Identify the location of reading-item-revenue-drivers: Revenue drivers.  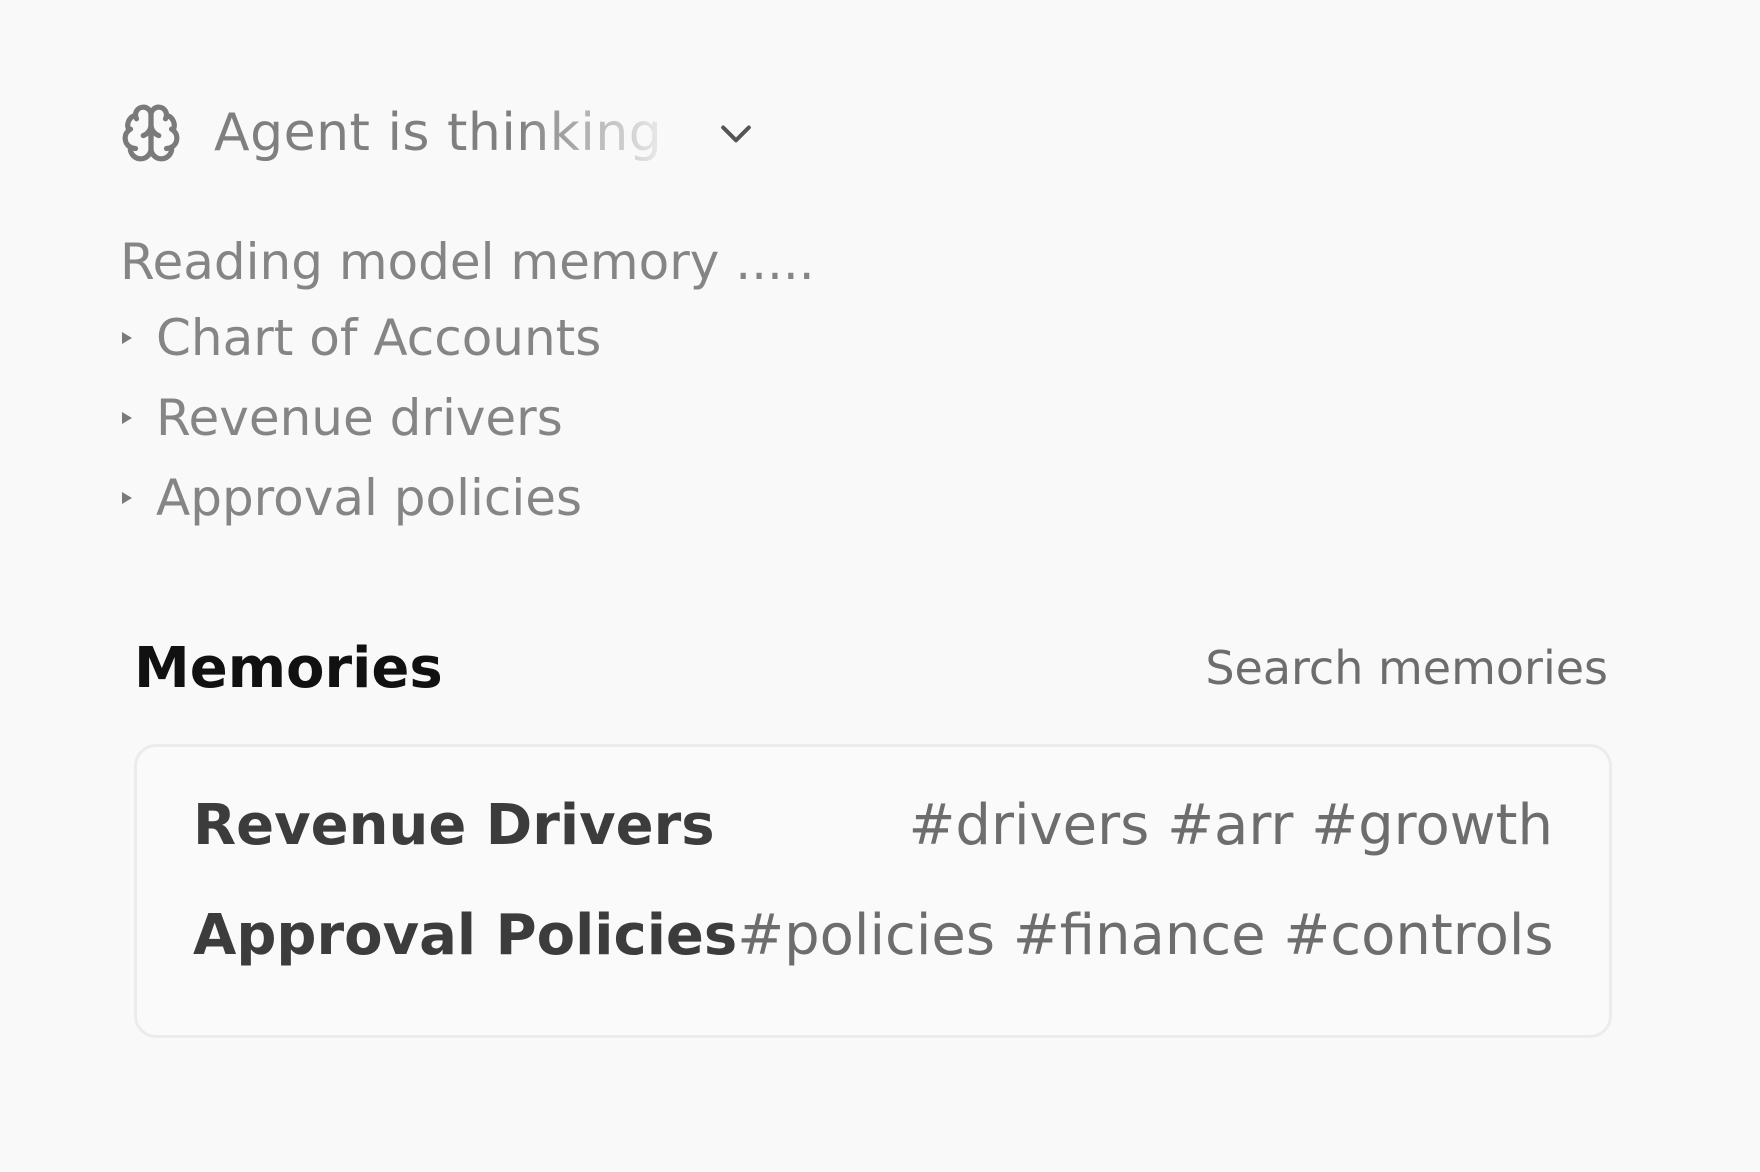
(467, 418).